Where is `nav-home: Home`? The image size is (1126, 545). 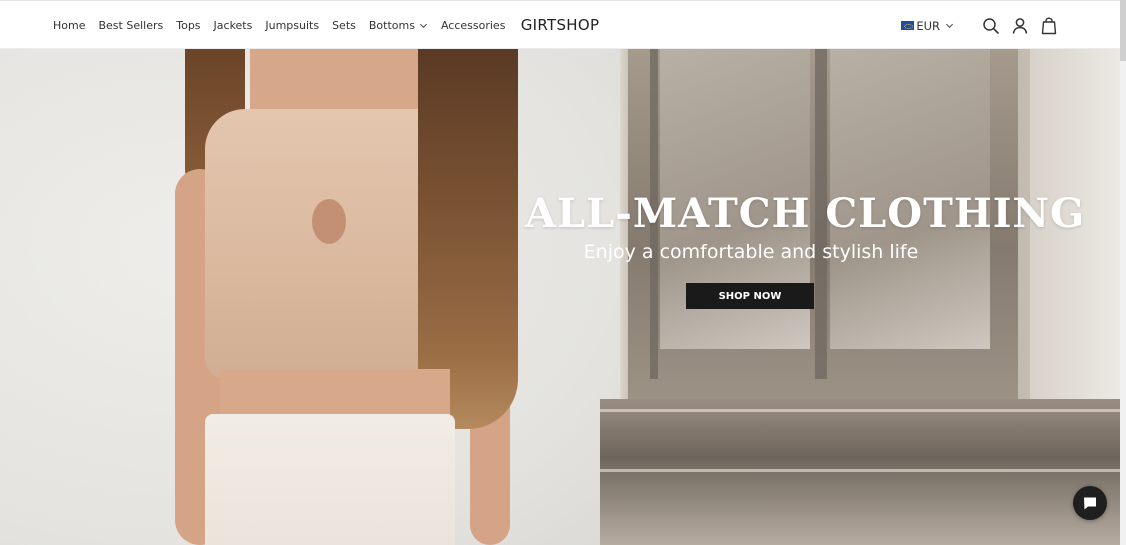
nav-home: Home is located at coordinates (69, 25).